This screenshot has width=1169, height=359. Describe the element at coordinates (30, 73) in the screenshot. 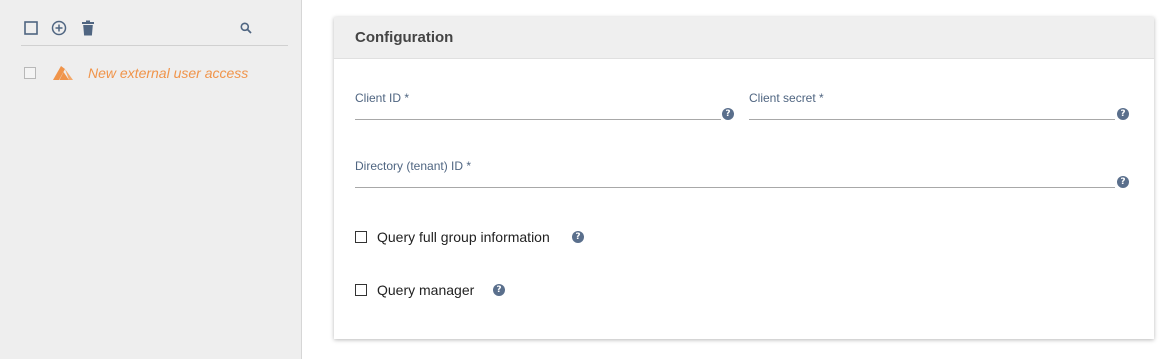

I see `item-checkbox` at that location.